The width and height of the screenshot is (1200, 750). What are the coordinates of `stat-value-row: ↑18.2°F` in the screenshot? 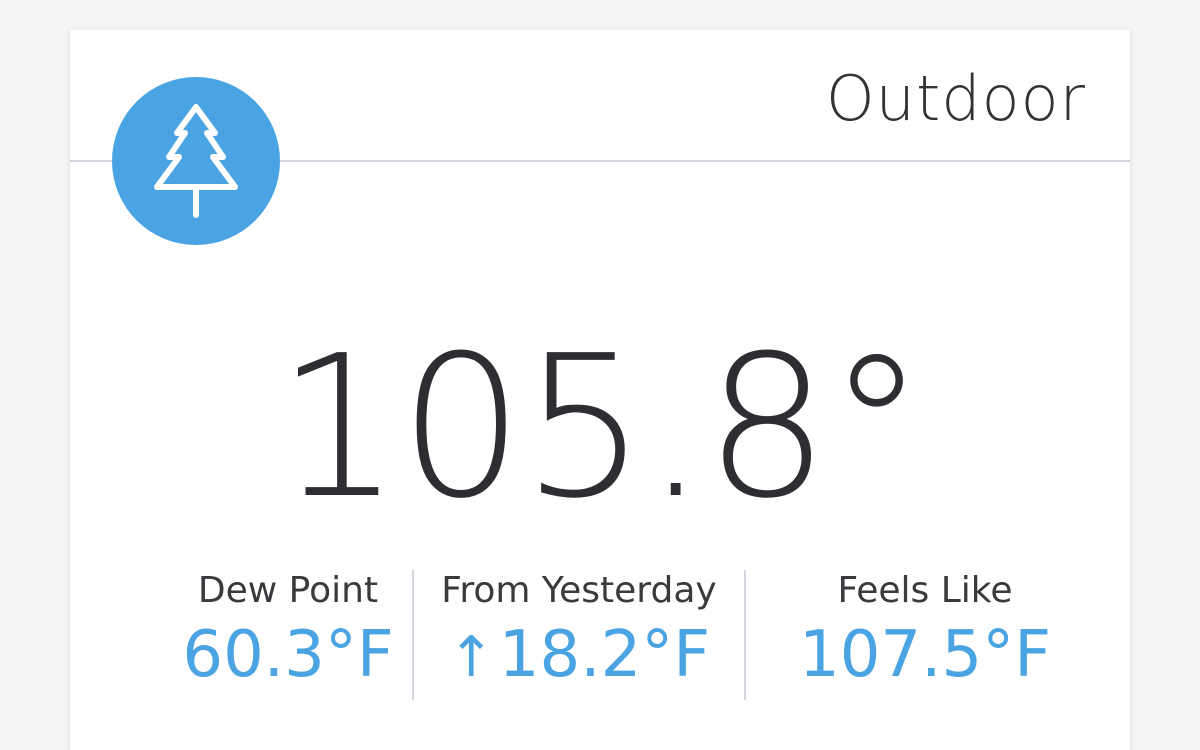 It's located at (579, 655).